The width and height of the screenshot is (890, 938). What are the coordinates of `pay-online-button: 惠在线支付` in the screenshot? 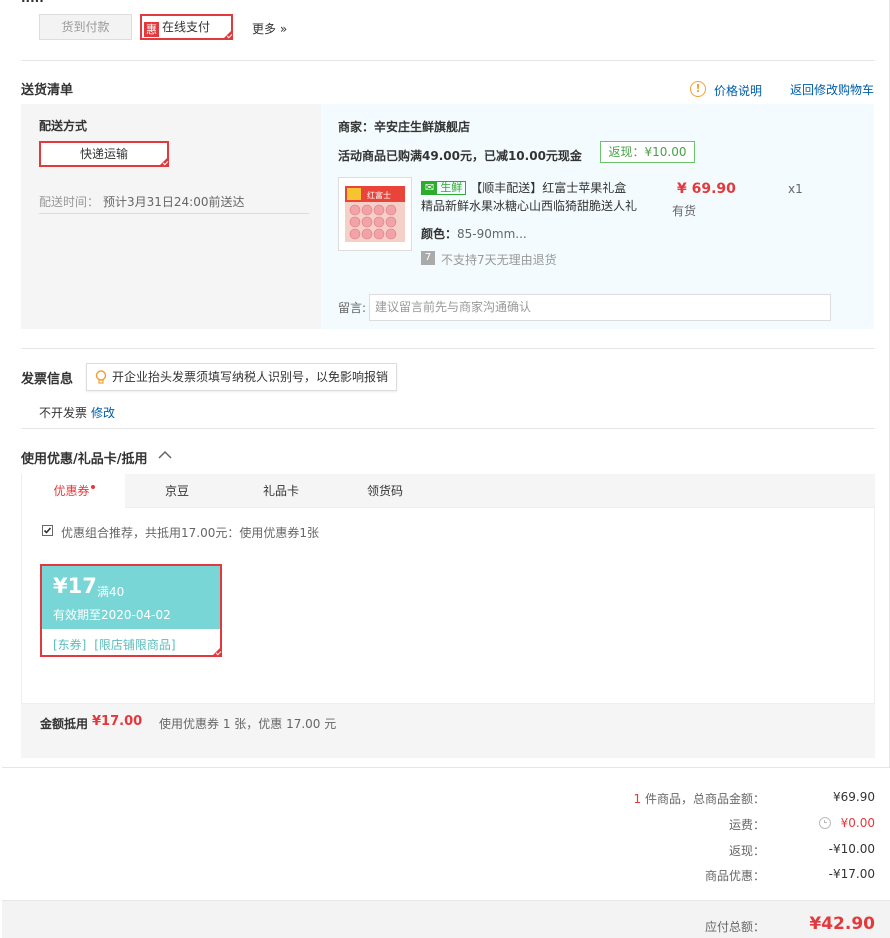 It's located at (186, 27).